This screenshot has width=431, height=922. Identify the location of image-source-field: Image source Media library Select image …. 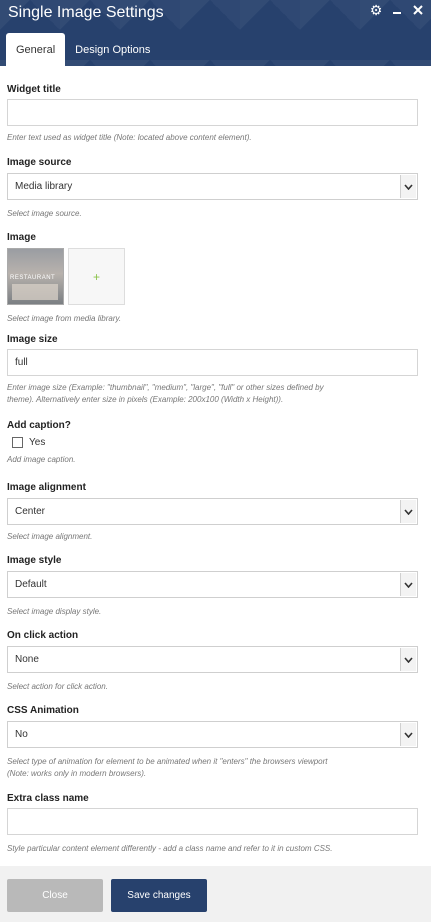
(213, 188).